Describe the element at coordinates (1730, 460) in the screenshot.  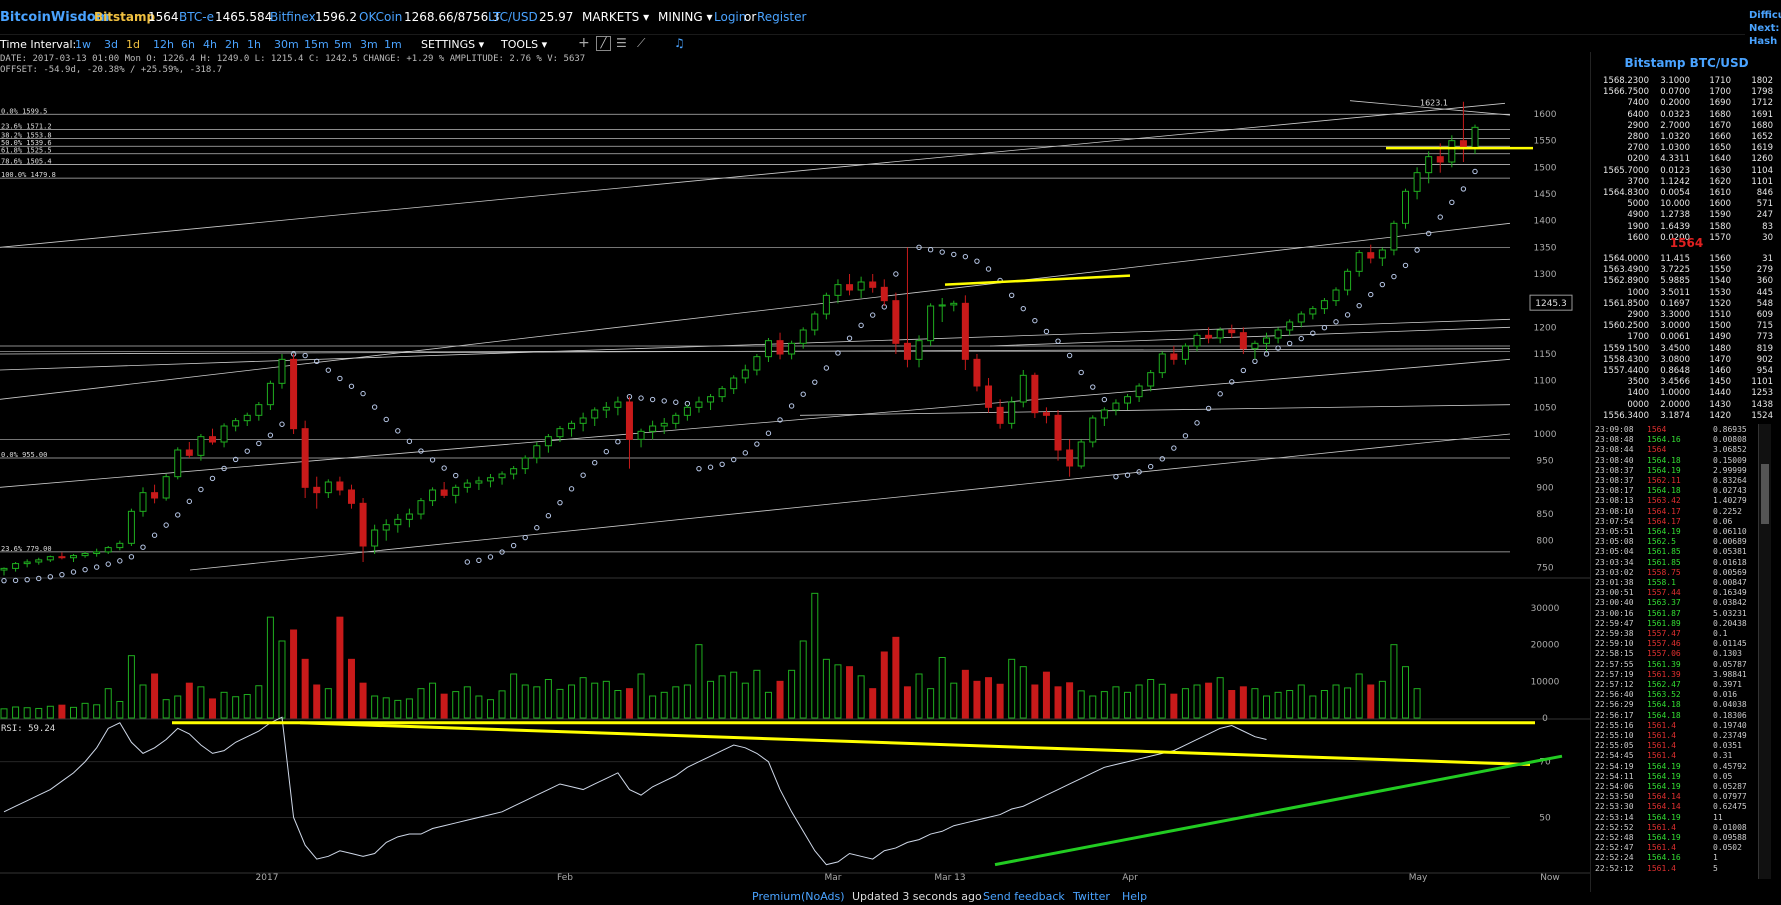
I see `trade-amount: 0.15009` at that location.